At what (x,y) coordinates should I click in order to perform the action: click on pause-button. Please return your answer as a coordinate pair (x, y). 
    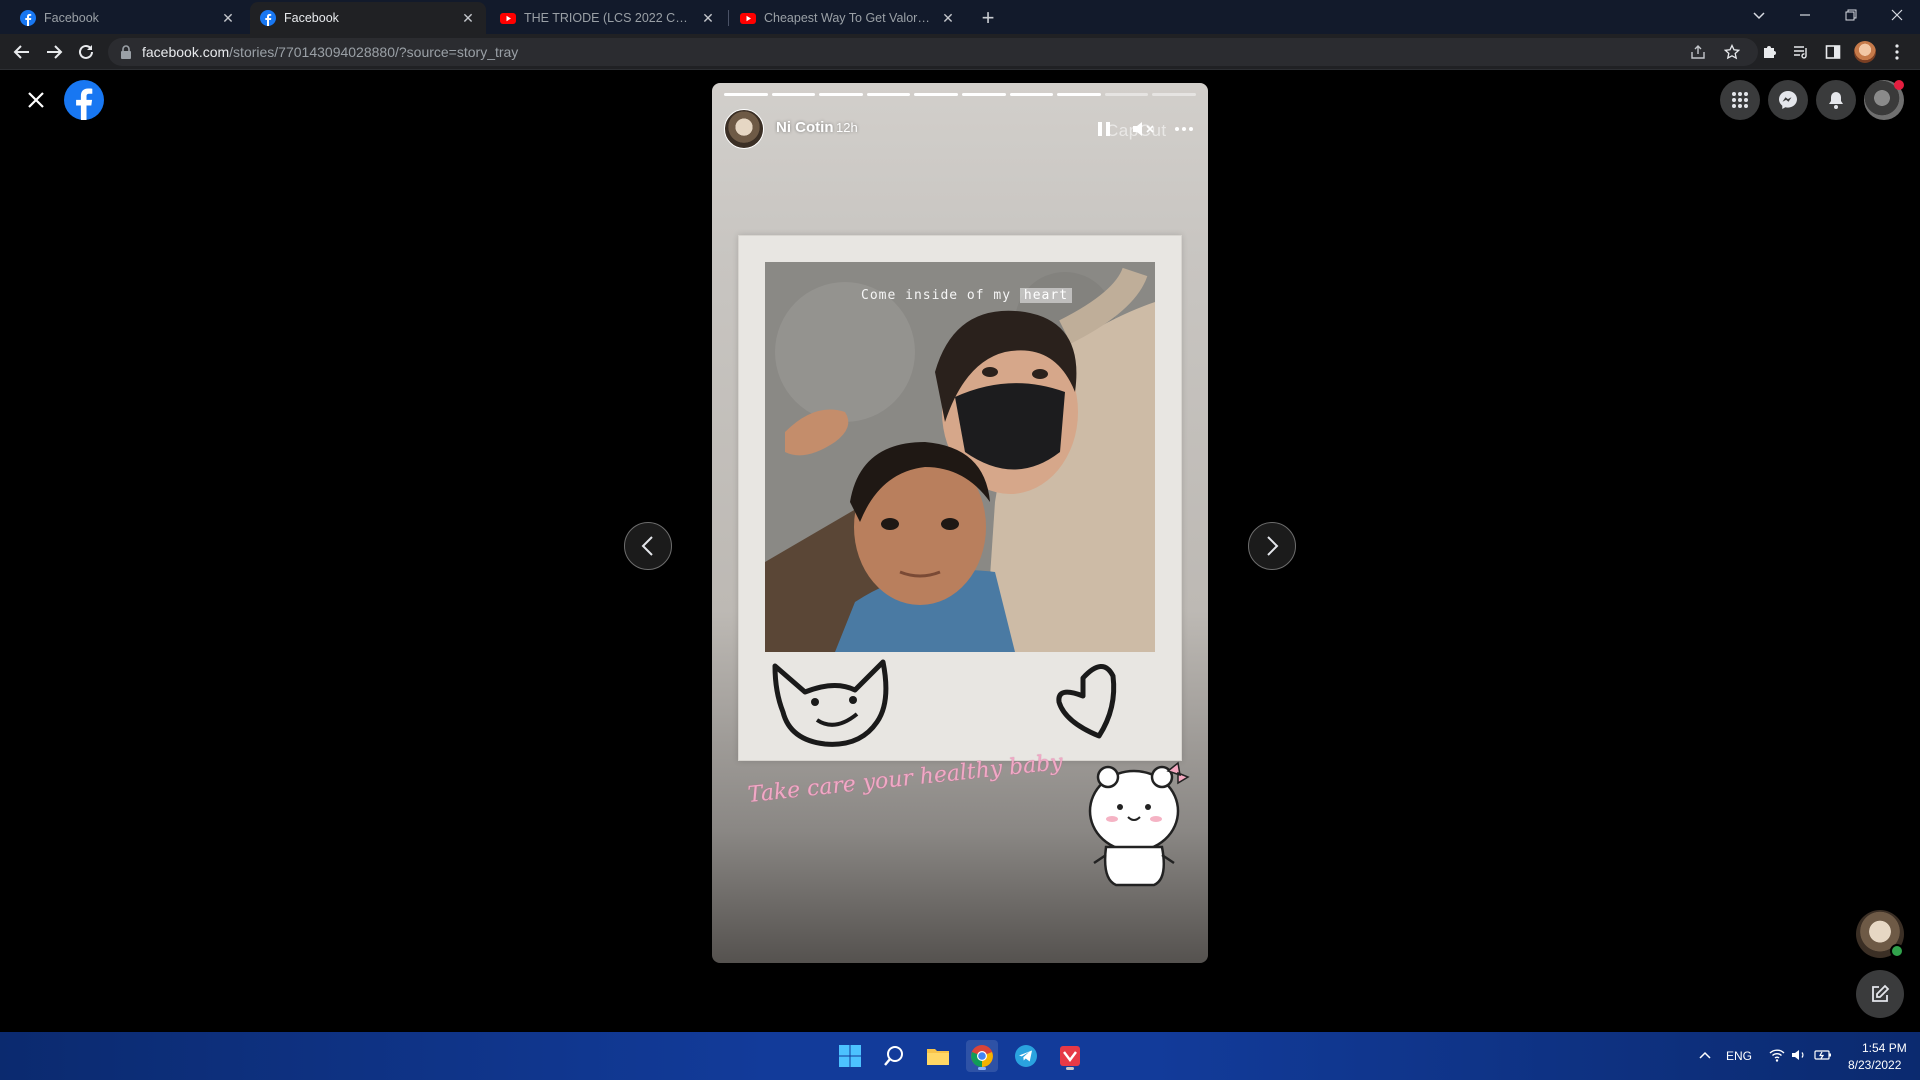
    Looking at the image, I should click on (1104, 129).